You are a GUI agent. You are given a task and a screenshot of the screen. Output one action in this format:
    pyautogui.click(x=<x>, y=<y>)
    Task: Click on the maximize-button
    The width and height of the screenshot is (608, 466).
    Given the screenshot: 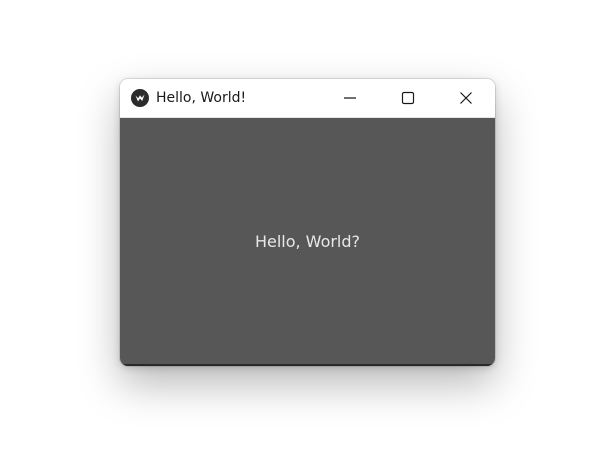 What is the action you would take?
    pyautogui.click(x=408, y=98)
    